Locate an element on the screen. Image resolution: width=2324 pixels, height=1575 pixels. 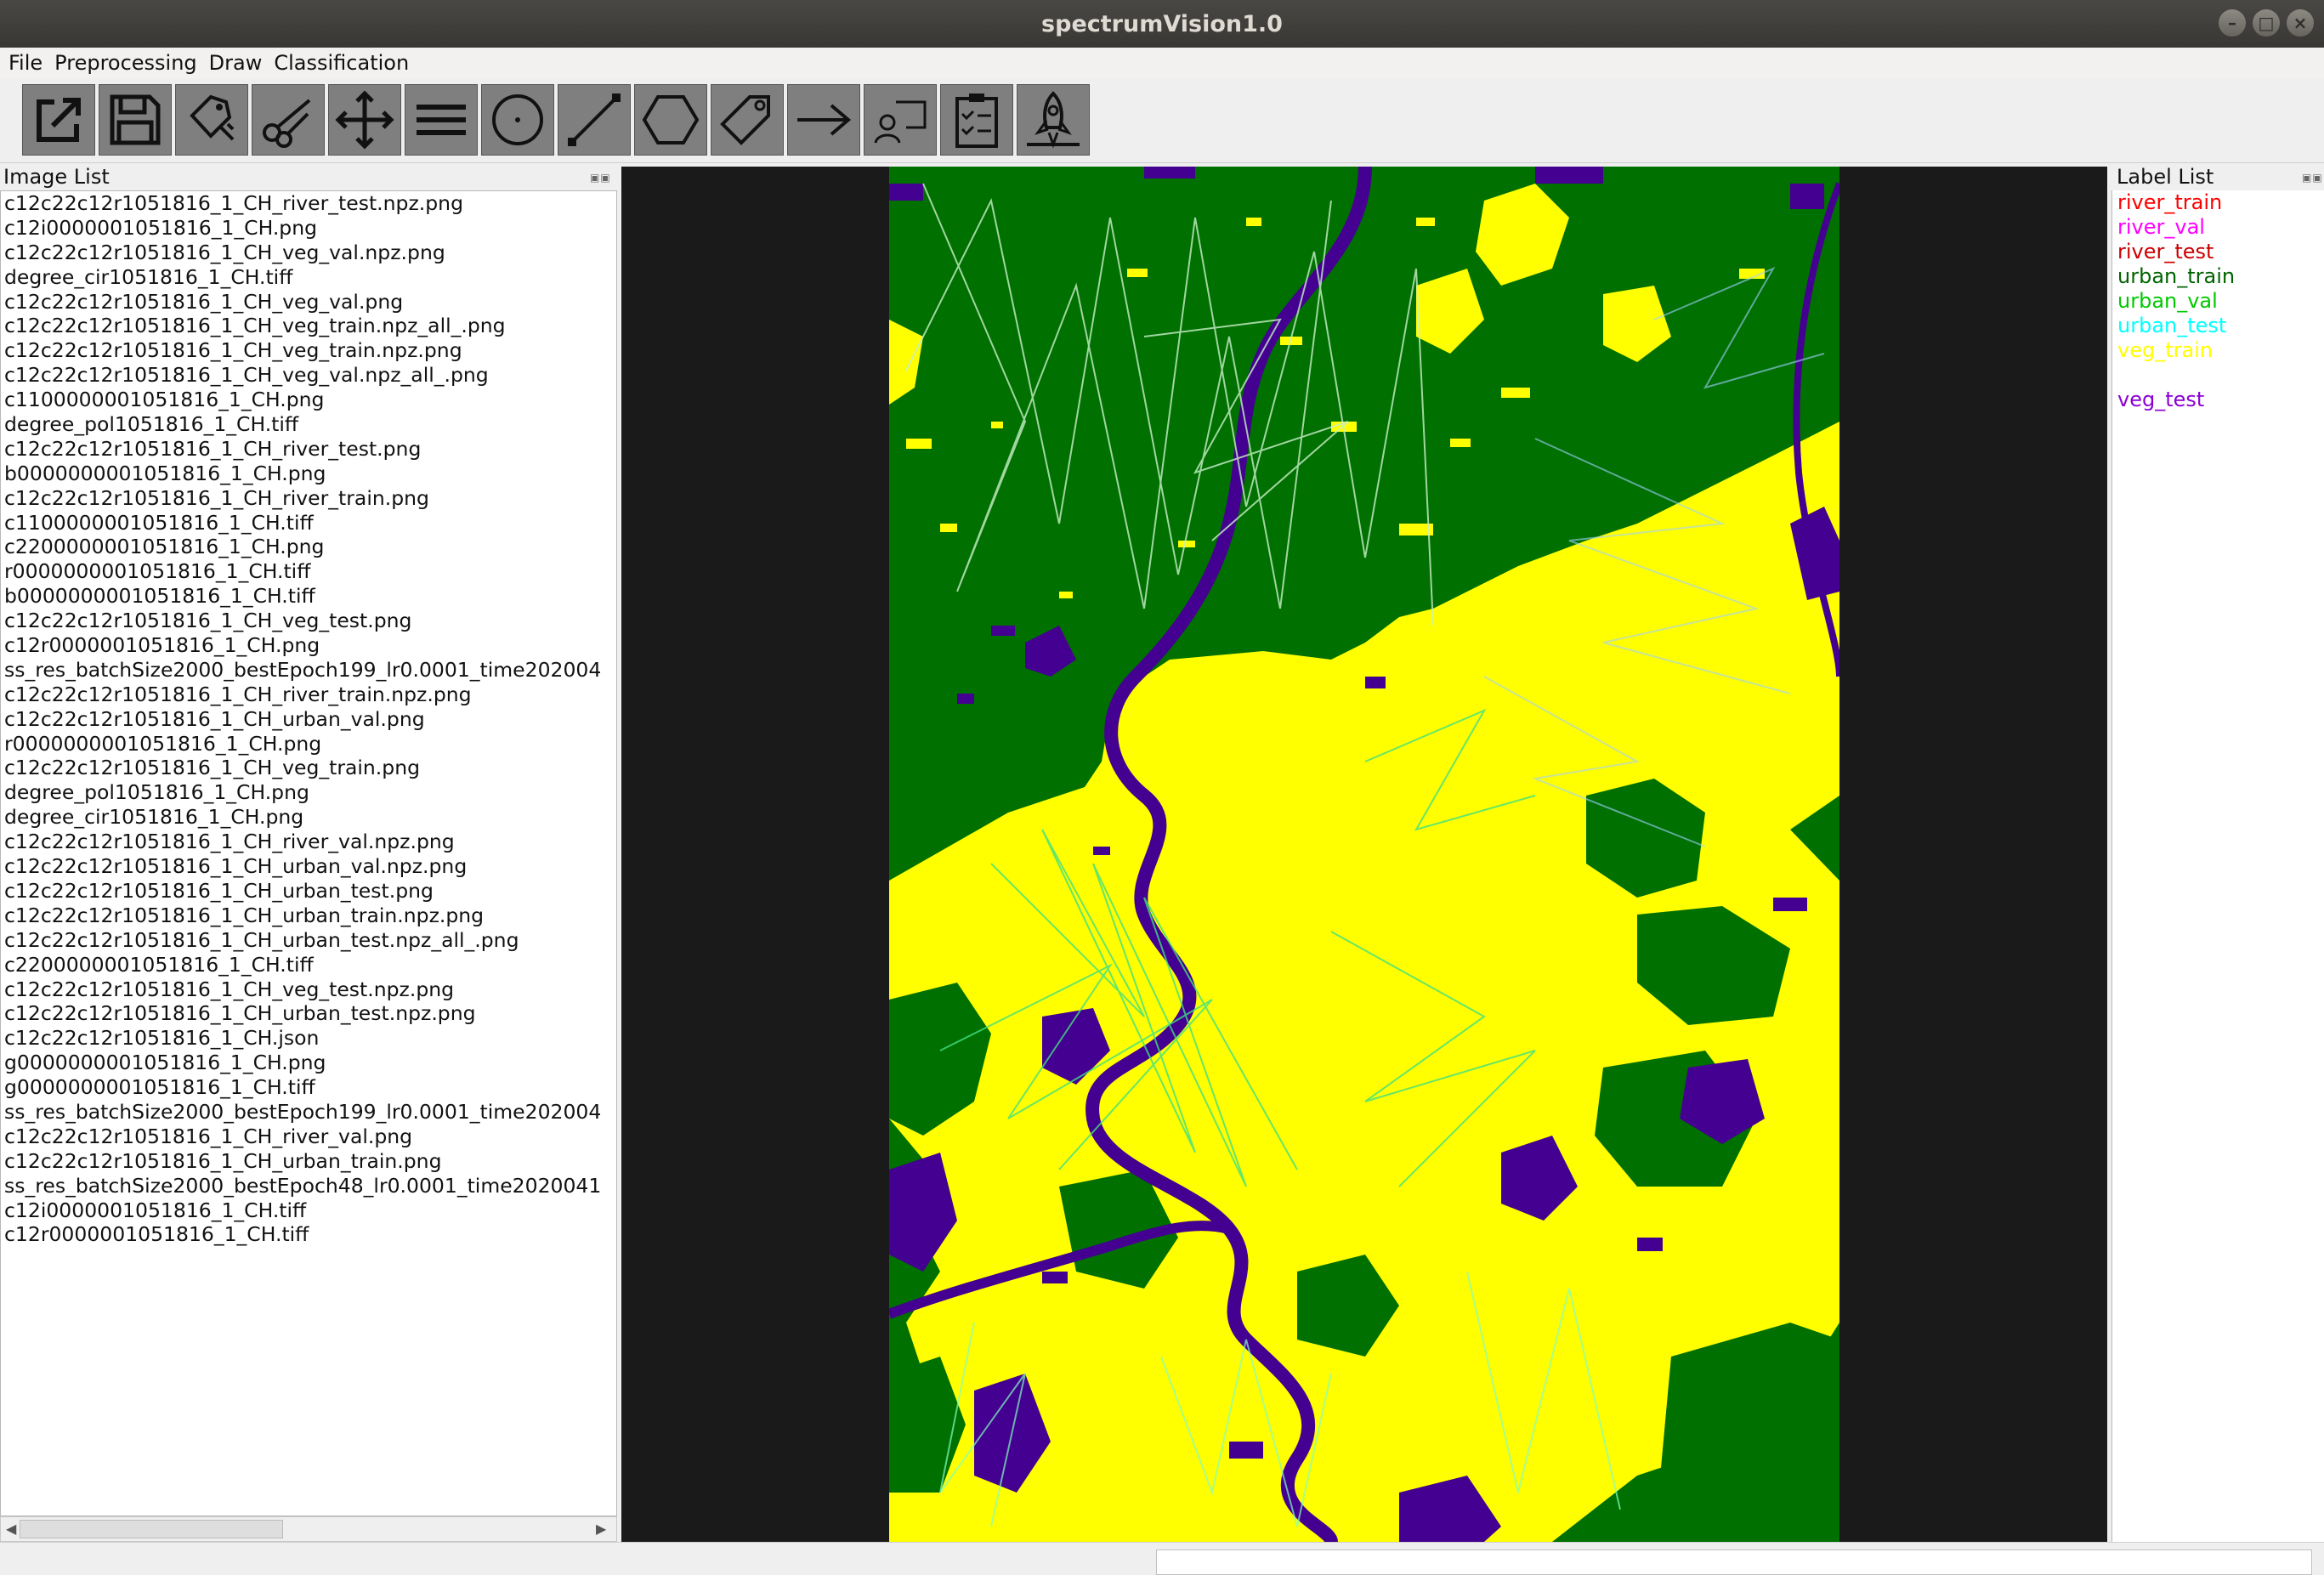
line-button is located at coordinates (594, 120).